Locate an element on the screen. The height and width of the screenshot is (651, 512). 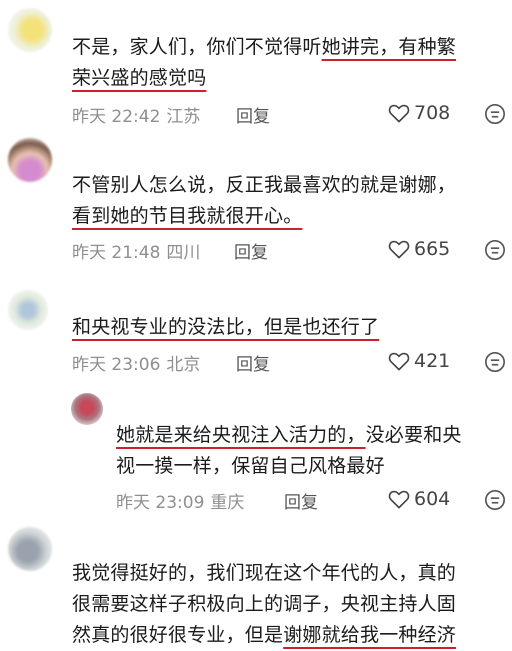
comment-meta: 昨天 23:06 北京 is located at coordinates (136, 362).